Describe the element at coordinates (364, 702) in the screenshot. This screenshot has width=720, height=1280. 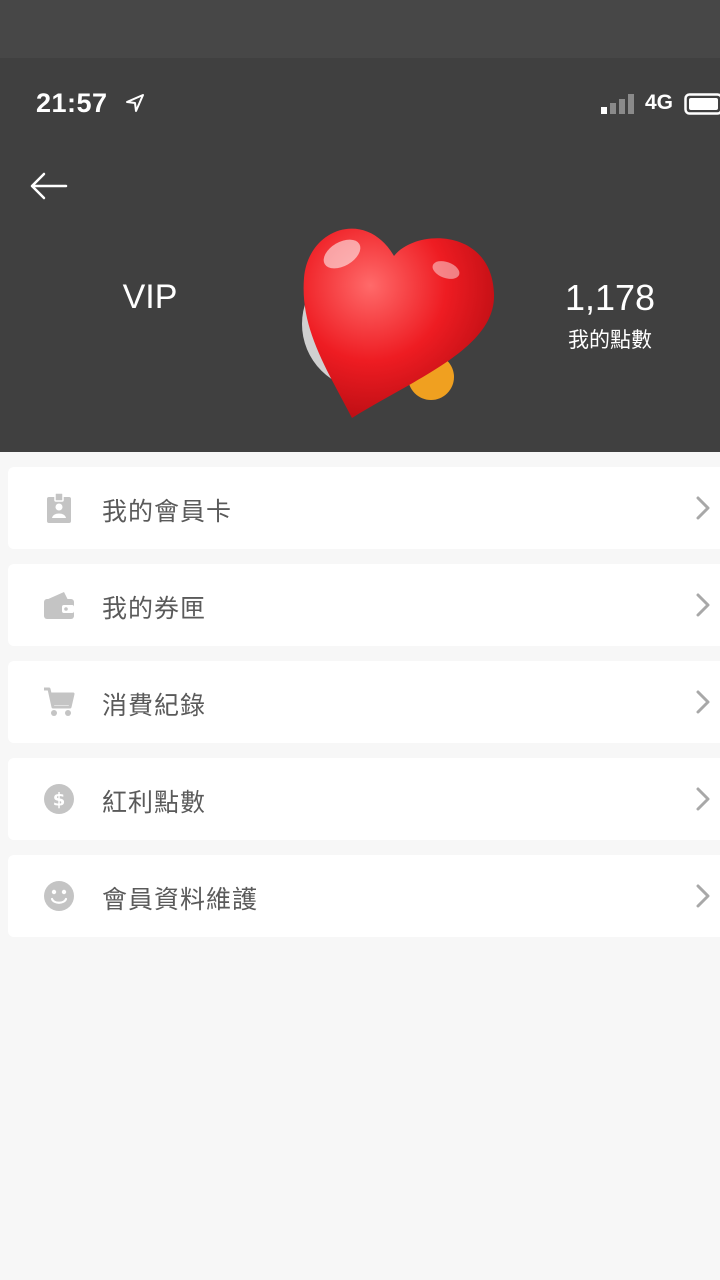
I see `menu-item-purchase-history: 消費紀錄` at that location.